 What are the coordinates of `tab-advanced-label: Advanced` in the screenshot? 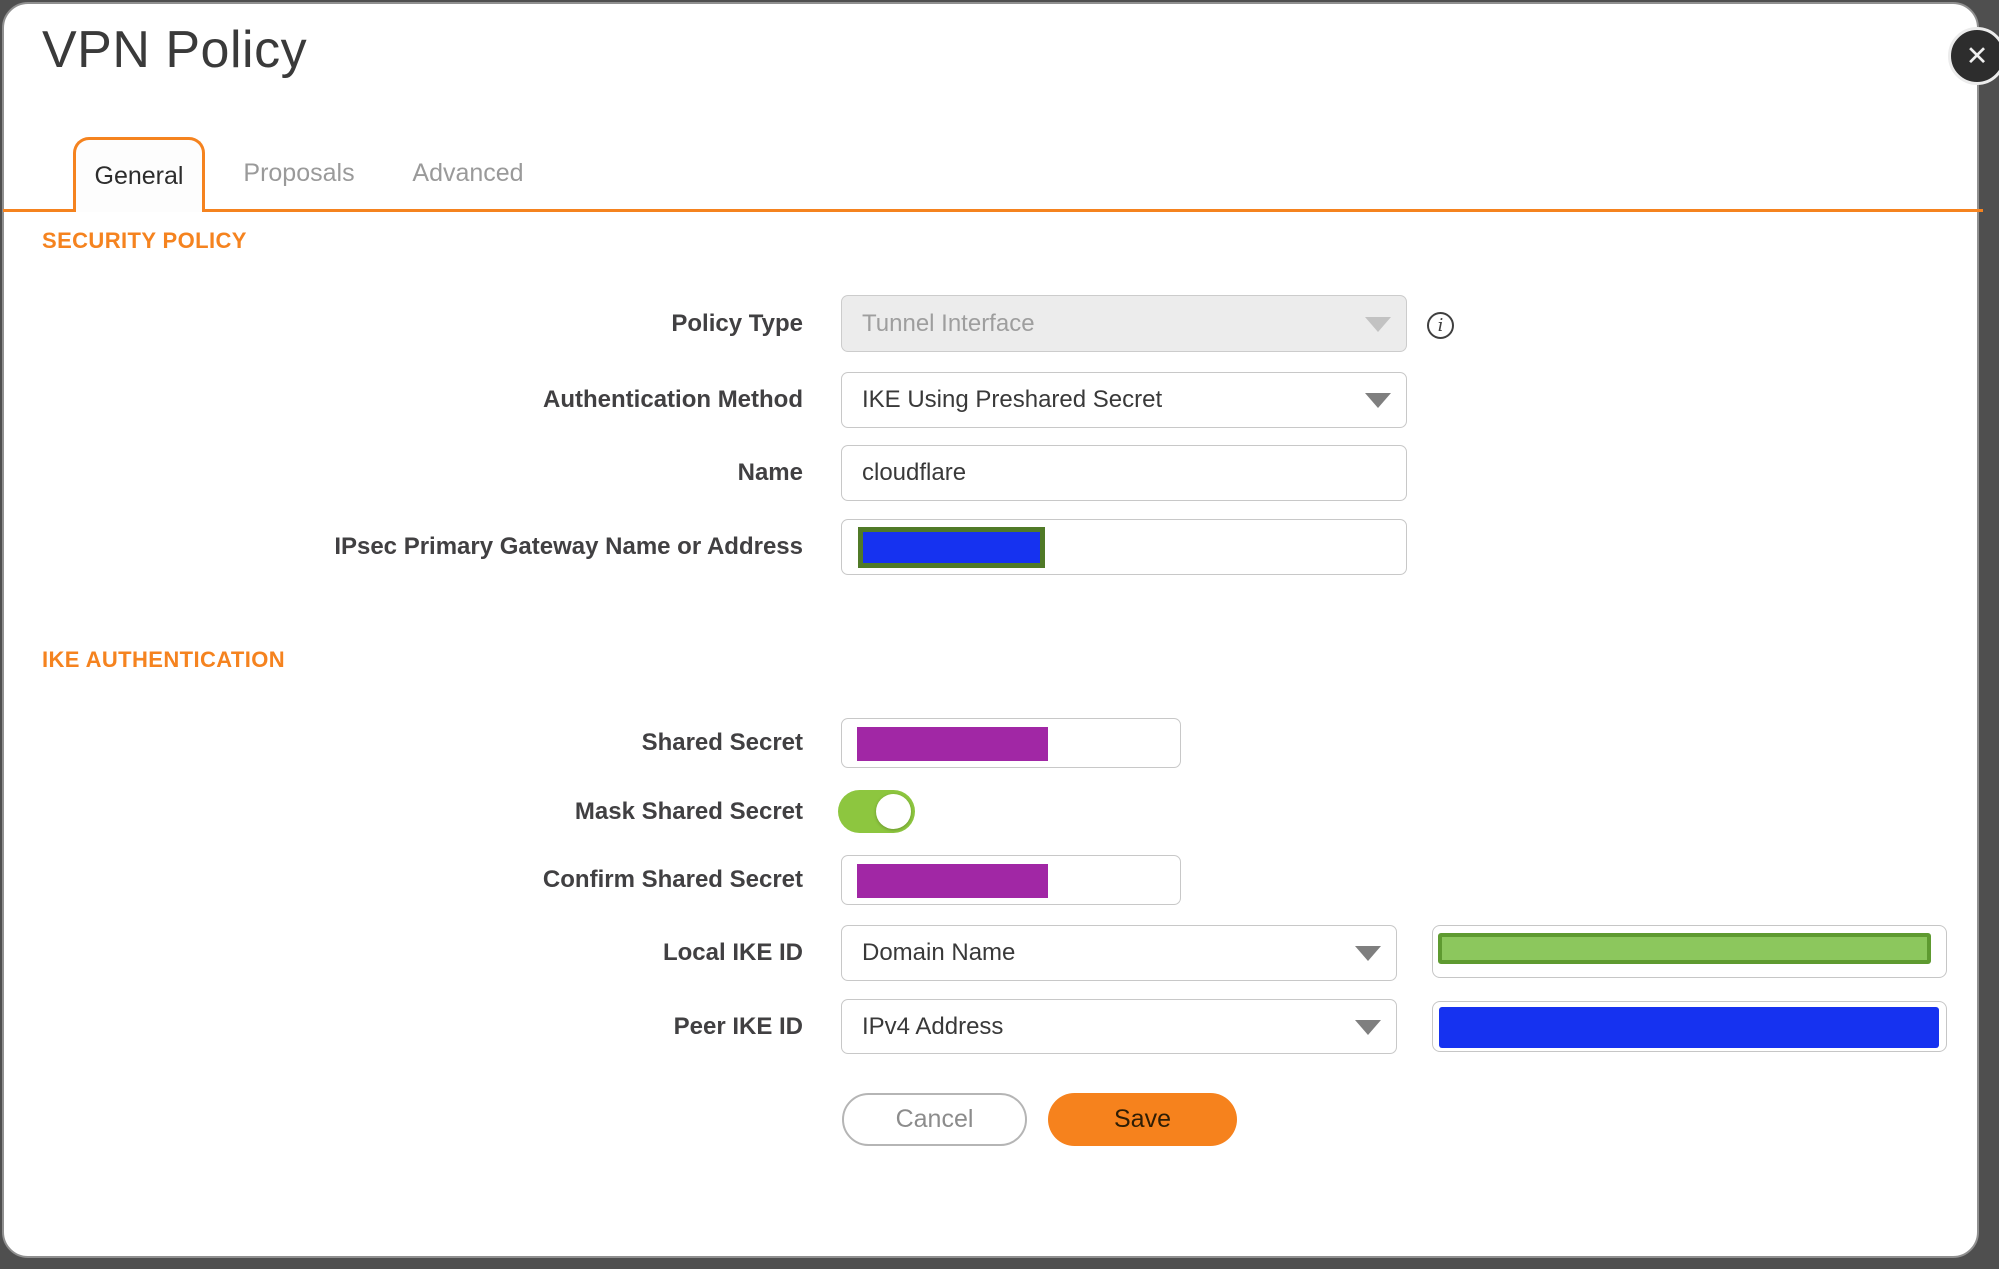 It's located at (468, 172).